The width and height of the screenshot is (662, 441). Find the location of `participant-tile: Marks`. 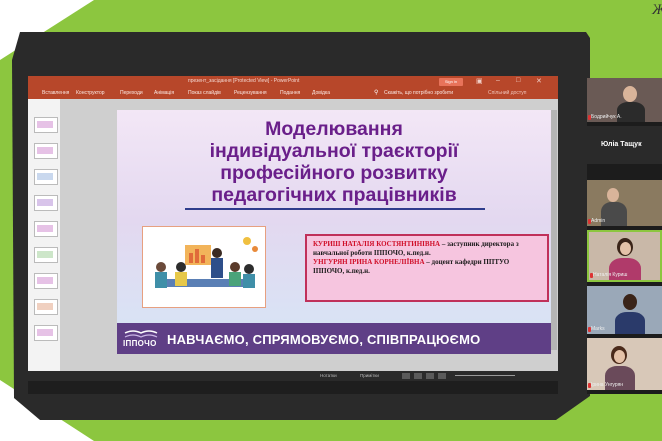

participant-tile: Marks is located at coordinates (624, 310).